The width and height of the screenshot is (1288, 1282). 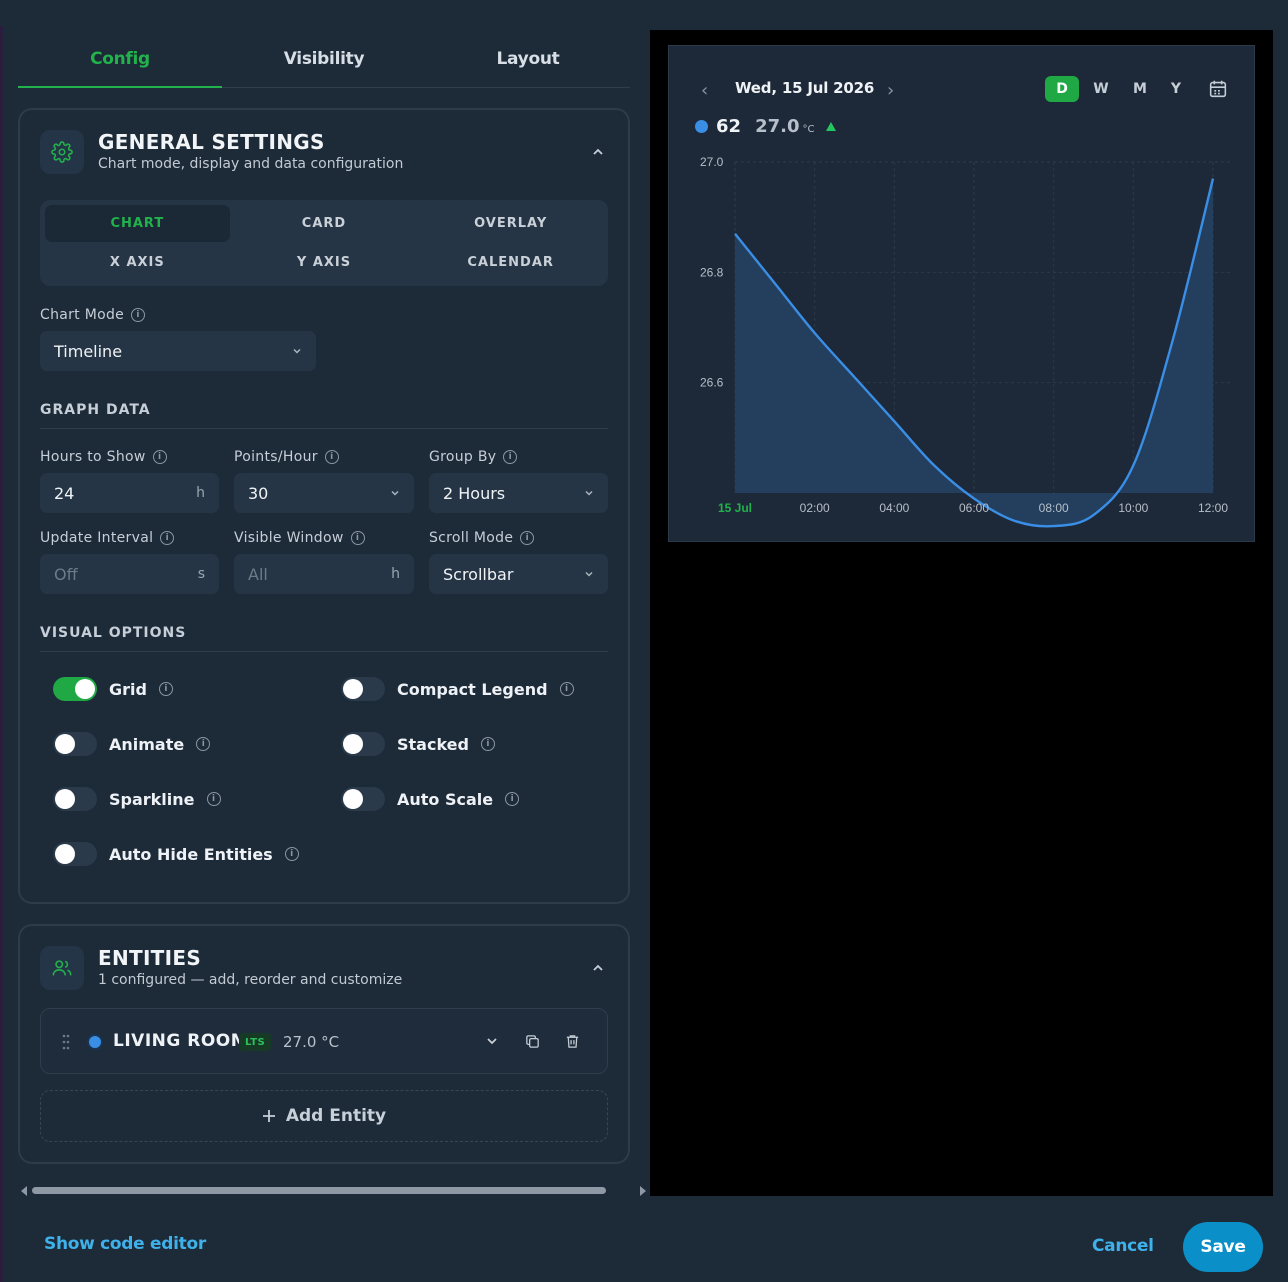 What do you see at coordinates (128, 689) in the screenshot?
I see `option-label: Grid` at bounding box center [128, 689].